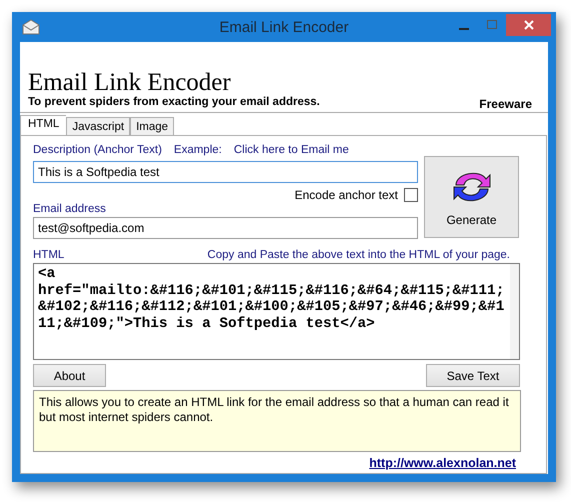 This screenshot has height=502, width=571. Describe the element at coordinates (291, 151) in the screenshot. I see `example-text: Click here to Email me` at that location.